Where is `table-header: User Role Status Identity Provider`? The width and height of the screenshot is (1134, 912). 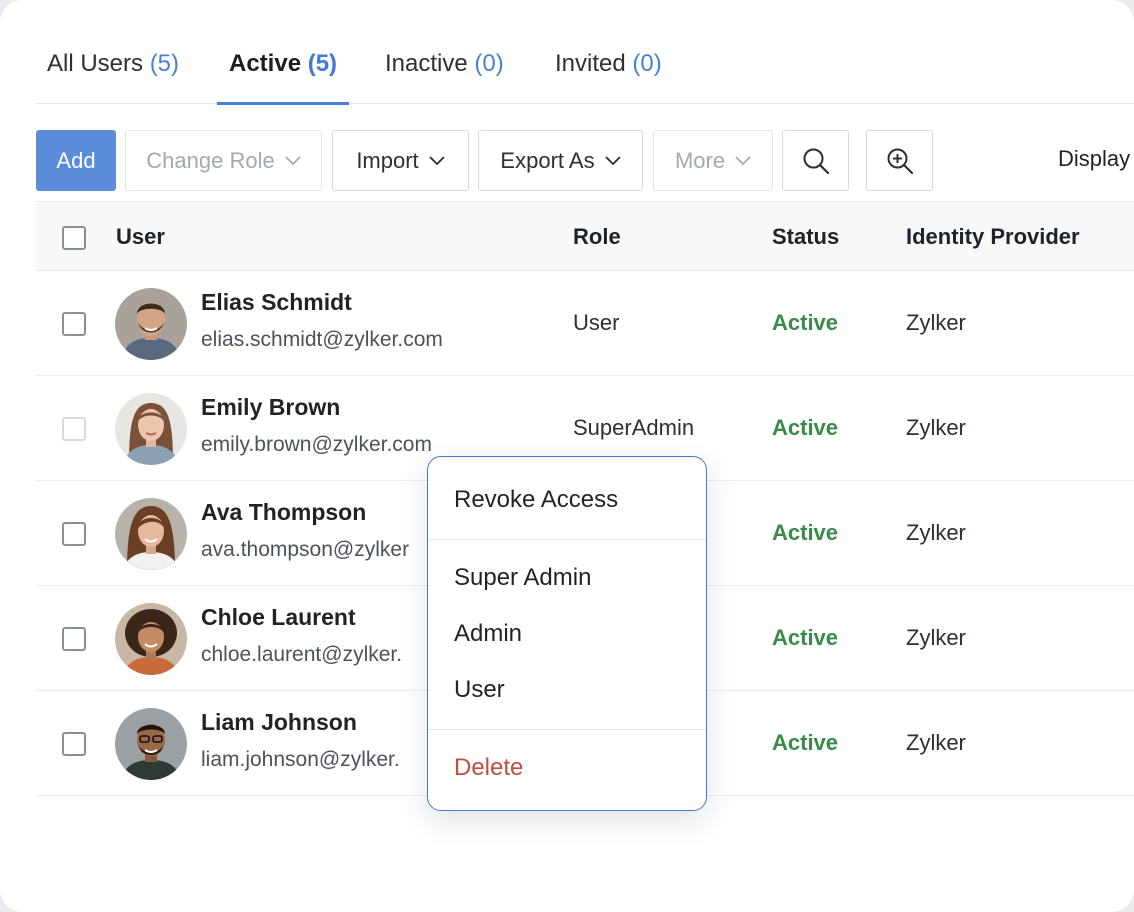 table-header: User Role Status Identity Provider is located at coordinates (585, 236).